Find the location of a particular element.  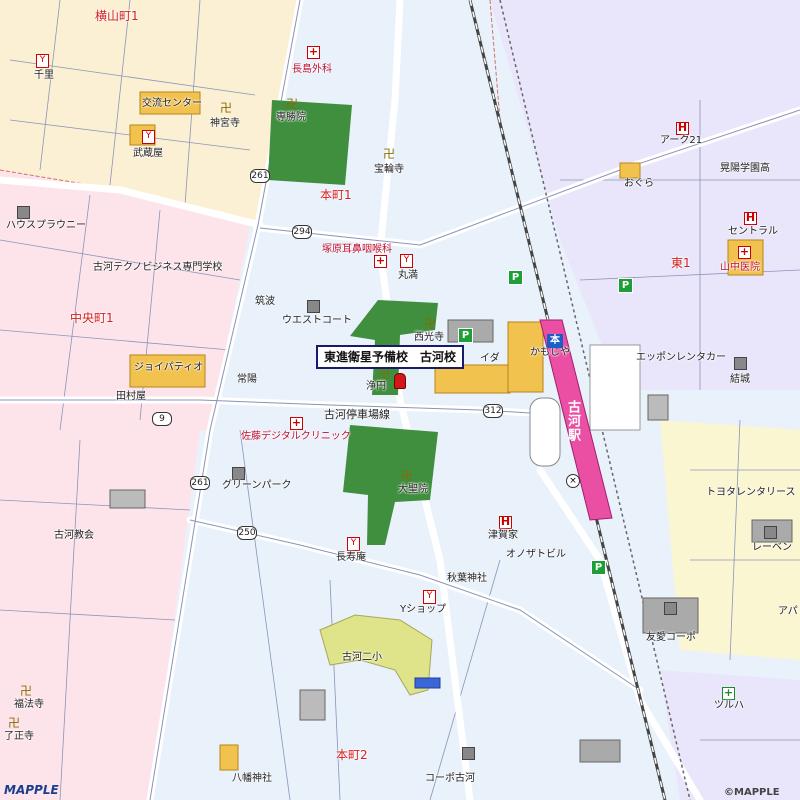

poi-label: 晃陽学園高 is located at coordinates (745, 168).